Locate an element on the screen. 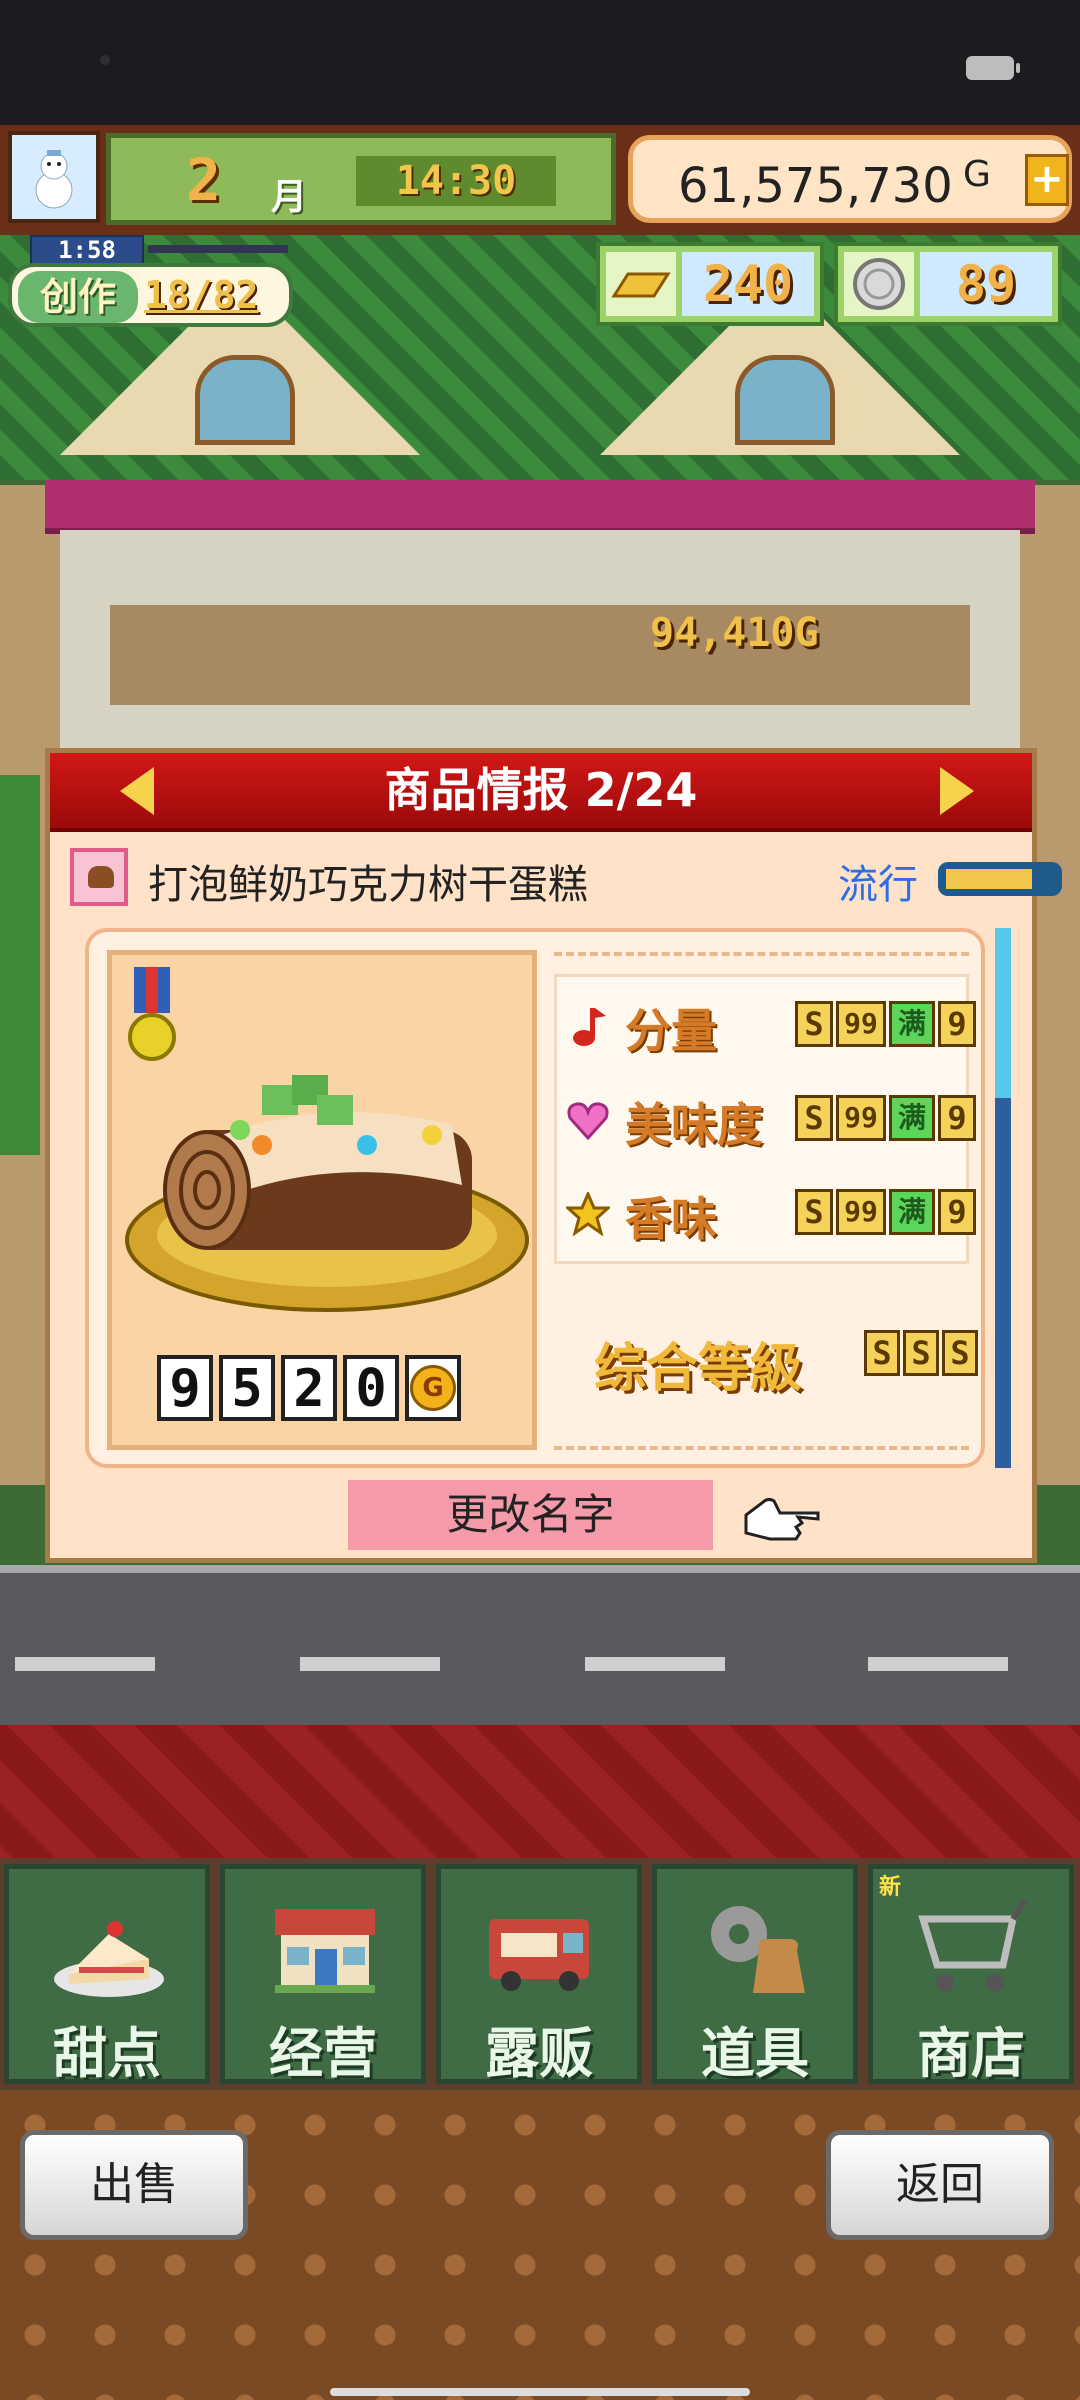 The width and height of the screenshot is (1080, 2400). price-digit: 5 is located at coordinates (247, 1388).